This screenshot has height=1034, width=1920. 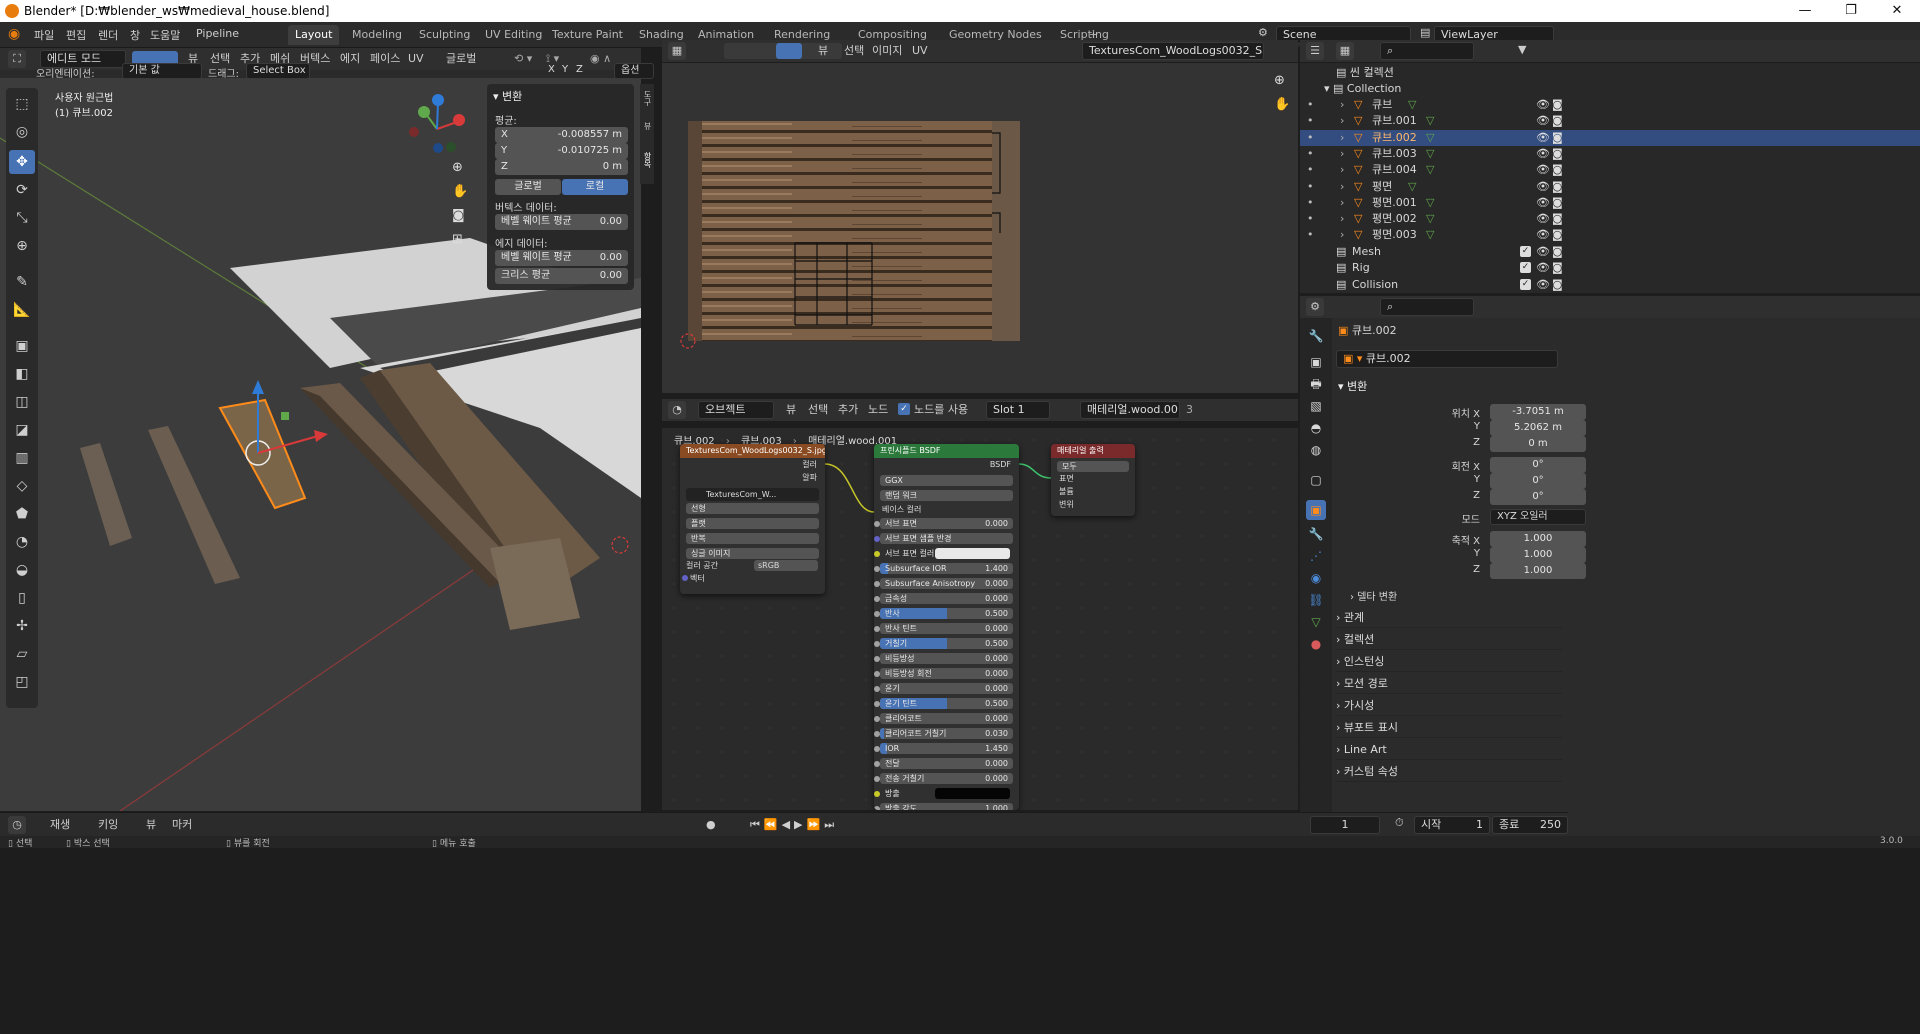 I want to click on rip-tool-icon: ◰, so click(x=22, y=682).